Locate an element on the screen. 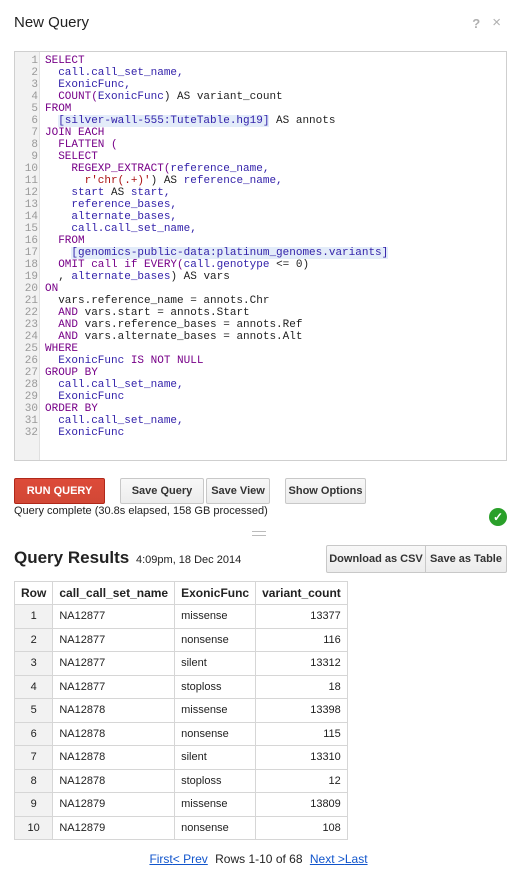 Image resolution: width=517 pixels, height=872 pixels. variant-count-cell: 115 is located at coordinates (301, 733).